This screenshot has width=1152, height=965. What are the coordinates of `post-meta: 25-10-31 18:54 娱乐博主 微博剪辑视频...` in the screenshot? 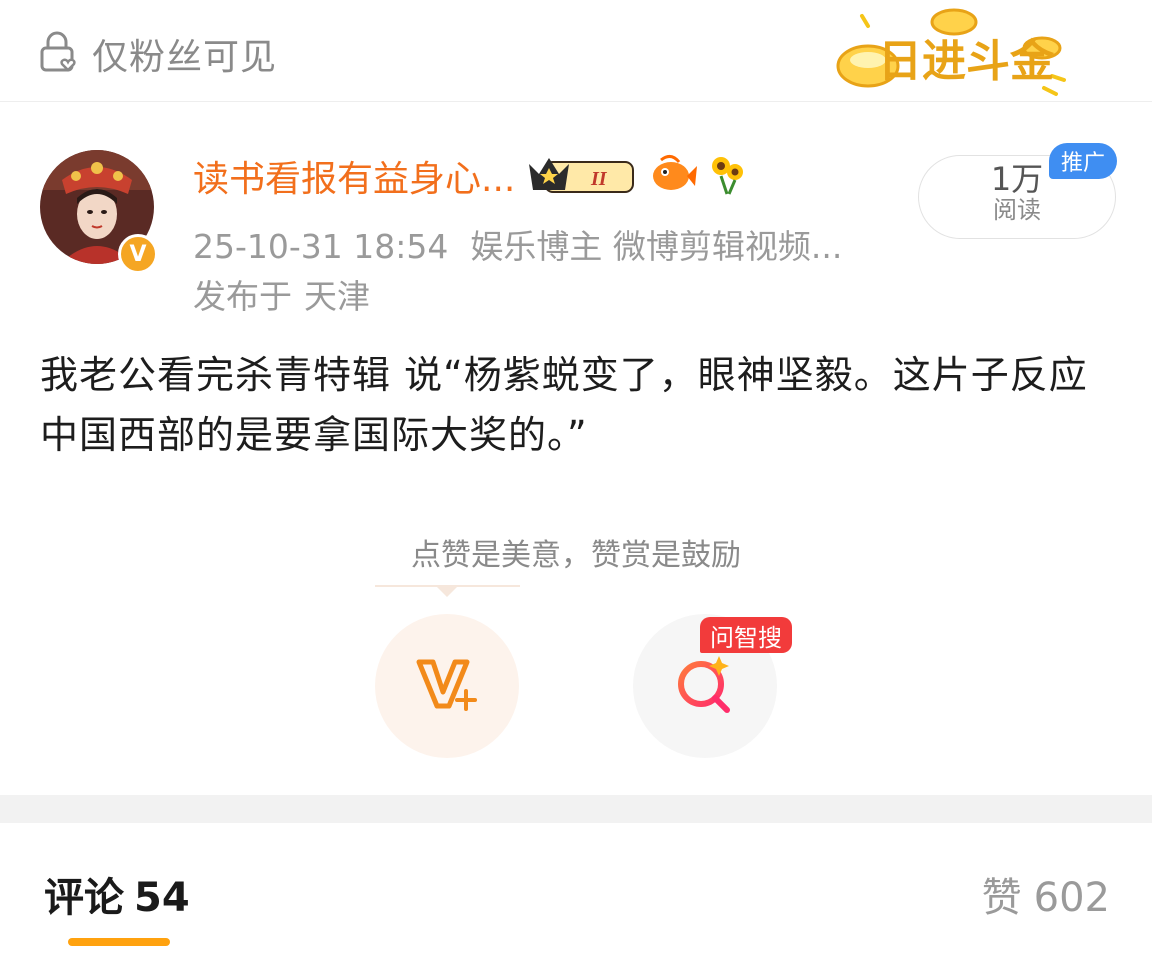 It's located at (528, 244).